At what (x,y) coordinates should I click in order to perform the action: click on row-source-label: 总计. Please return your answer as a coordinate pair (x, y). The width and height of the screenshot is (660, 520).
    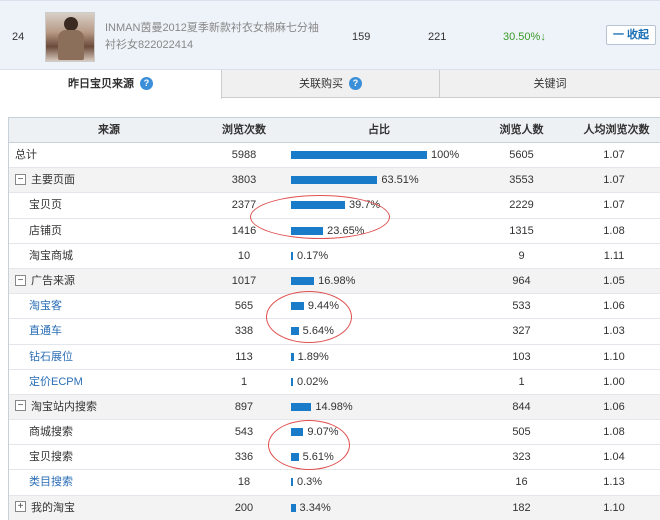
    Looking at the image, I should click on (26, 155).